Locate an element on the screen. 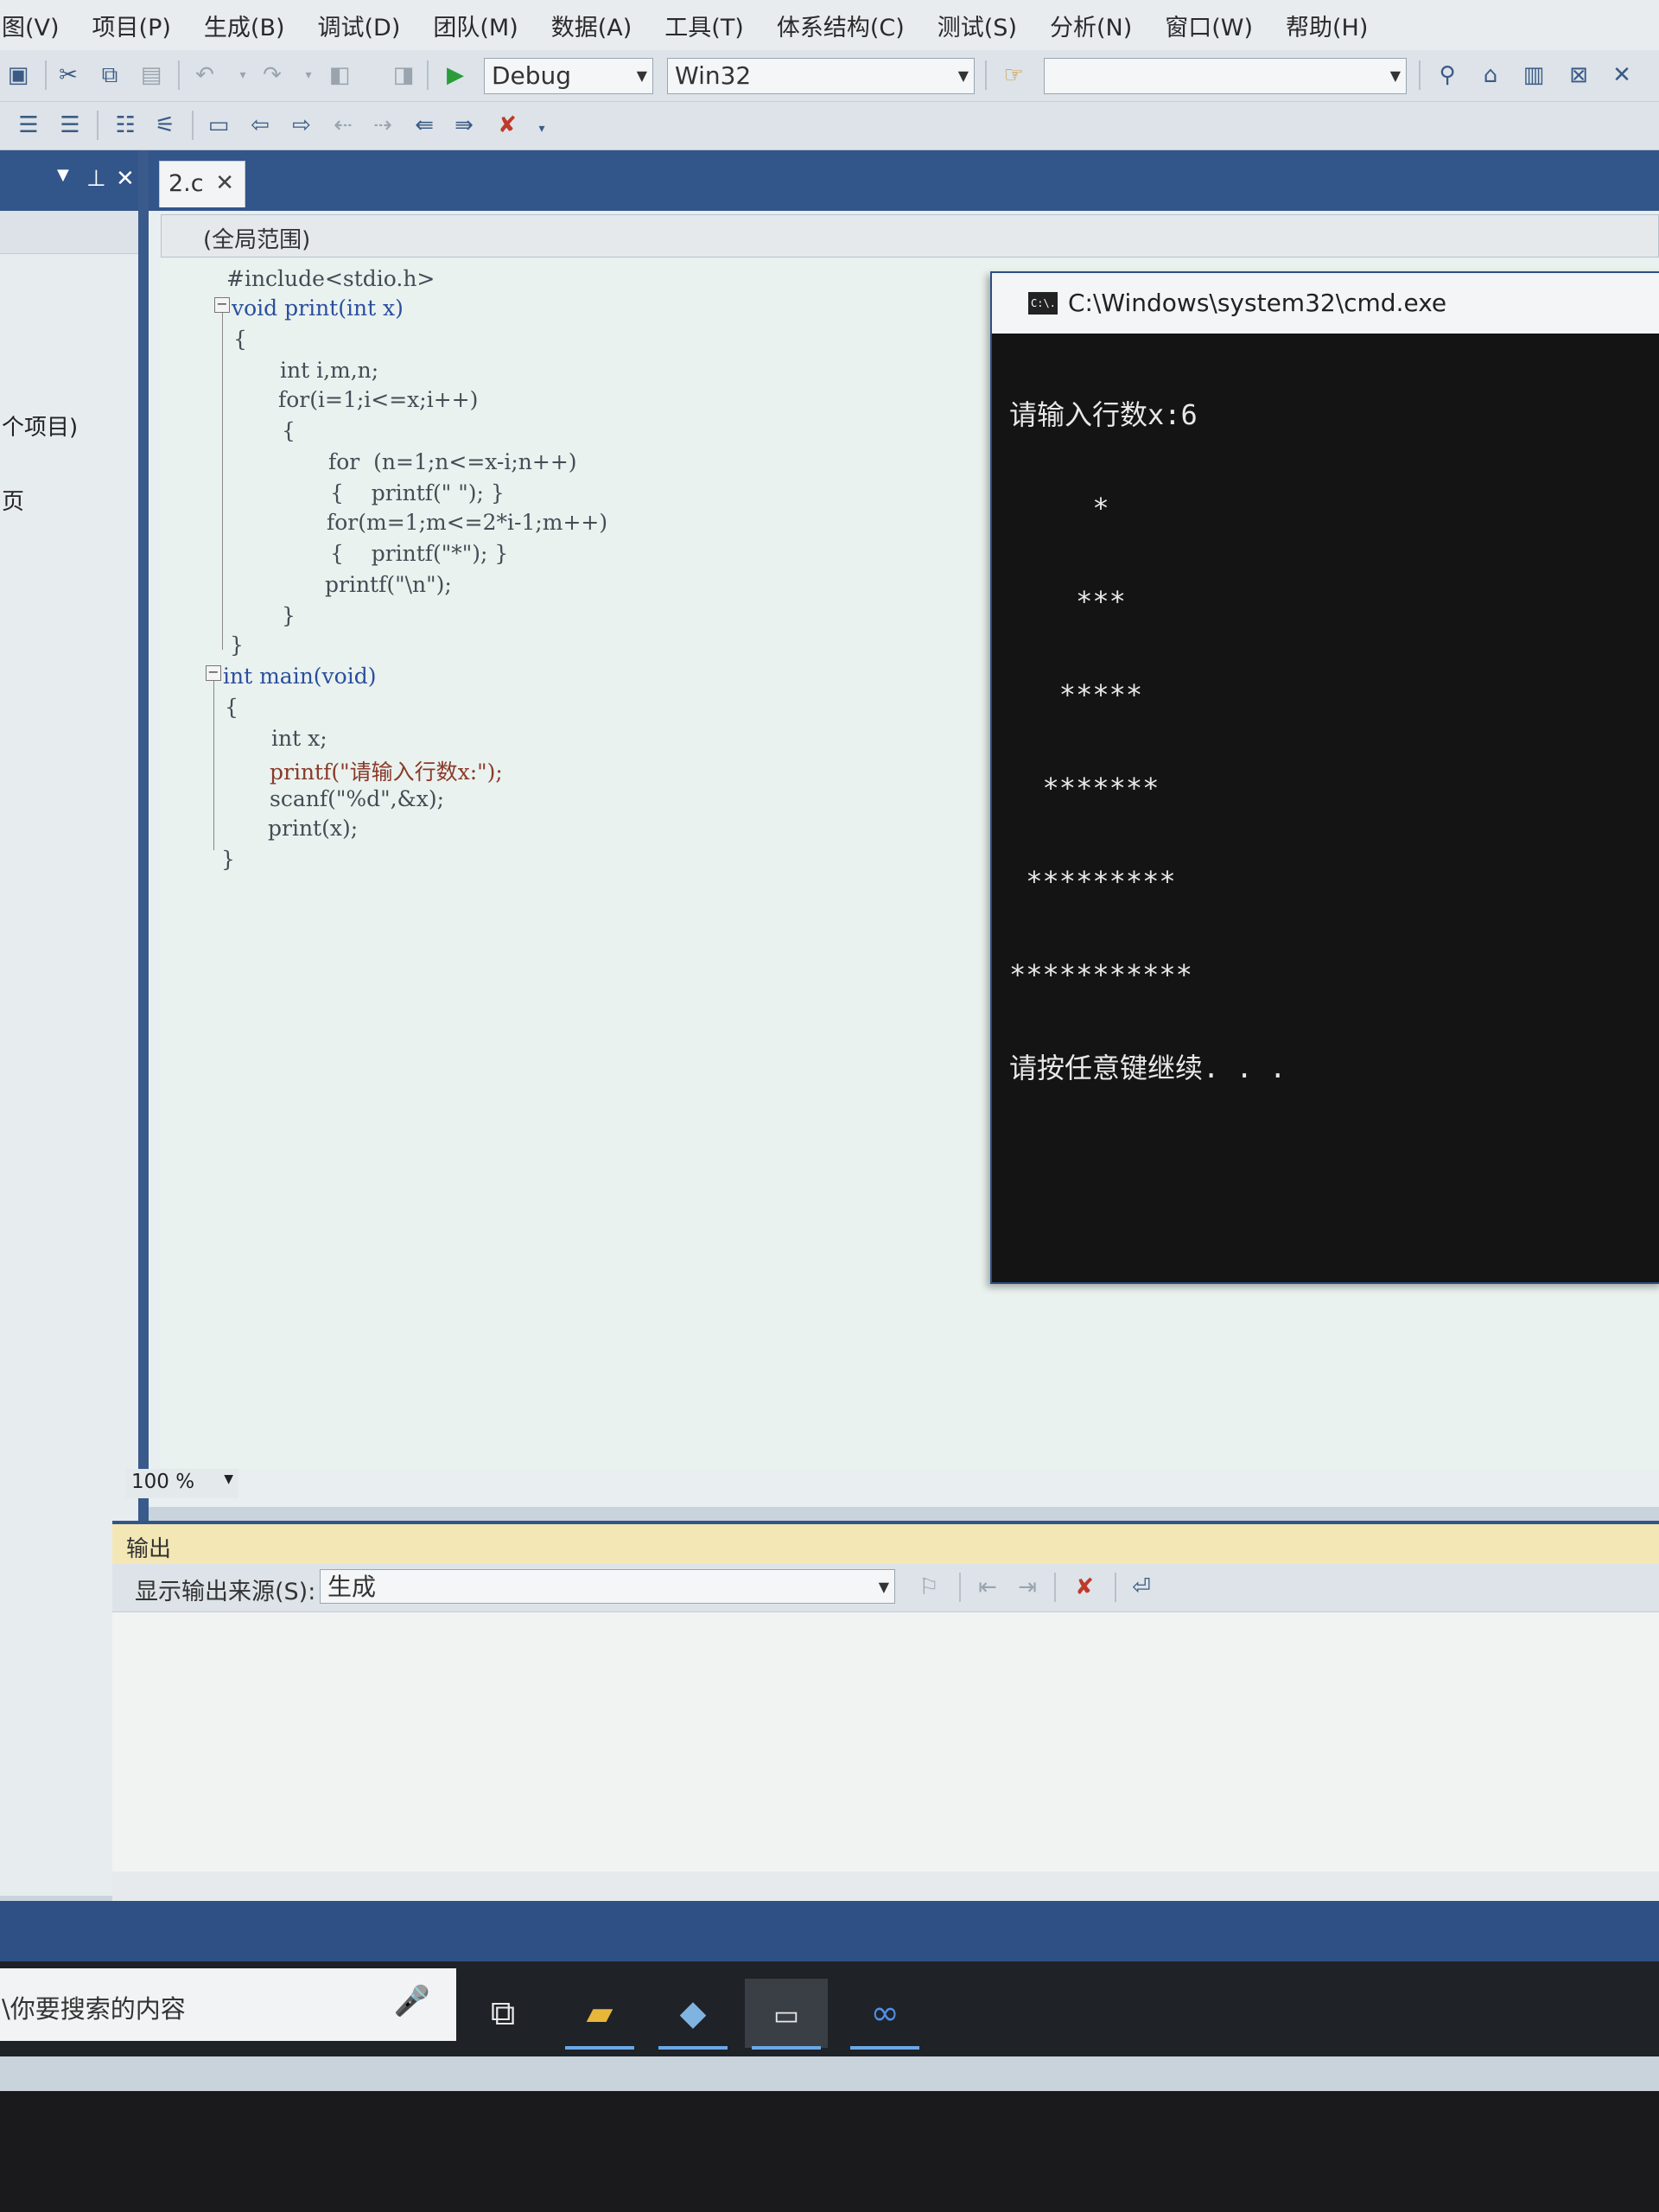  previous-bookmark-folder-icon: ⇠ is located at coordinates (343, 125).